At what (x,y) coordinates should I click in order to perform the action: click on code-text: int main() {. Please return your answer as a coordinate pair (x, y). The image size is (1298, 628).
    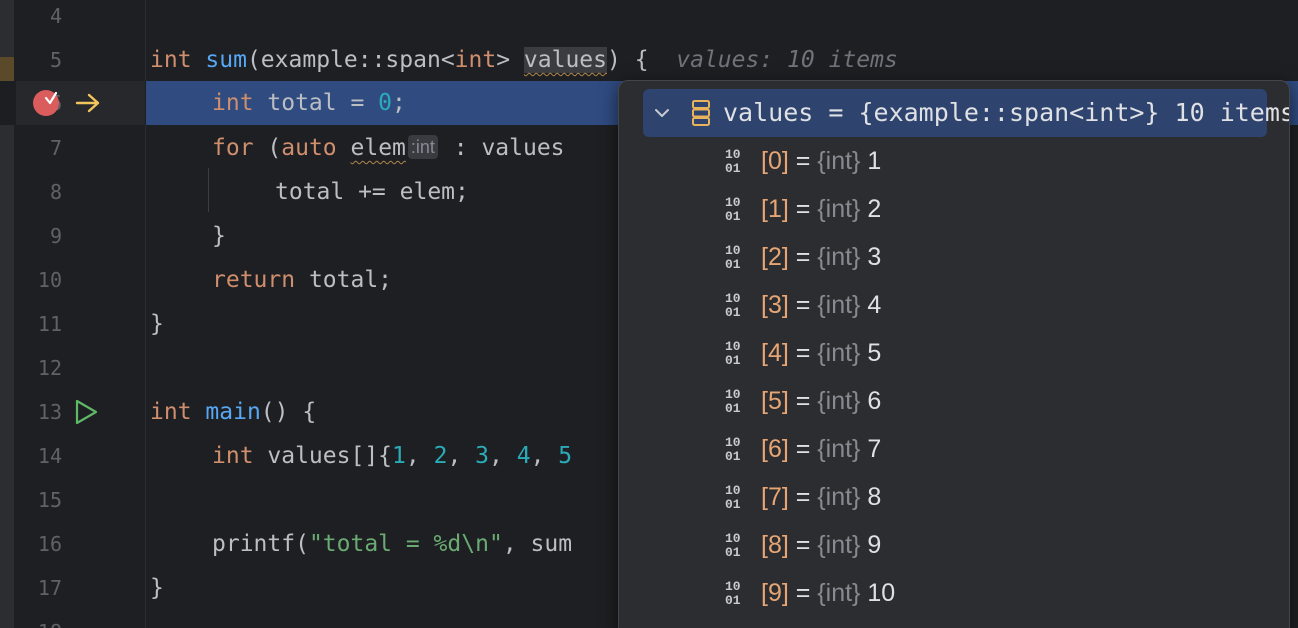
    Looking at the image, I should click on (233, 412).